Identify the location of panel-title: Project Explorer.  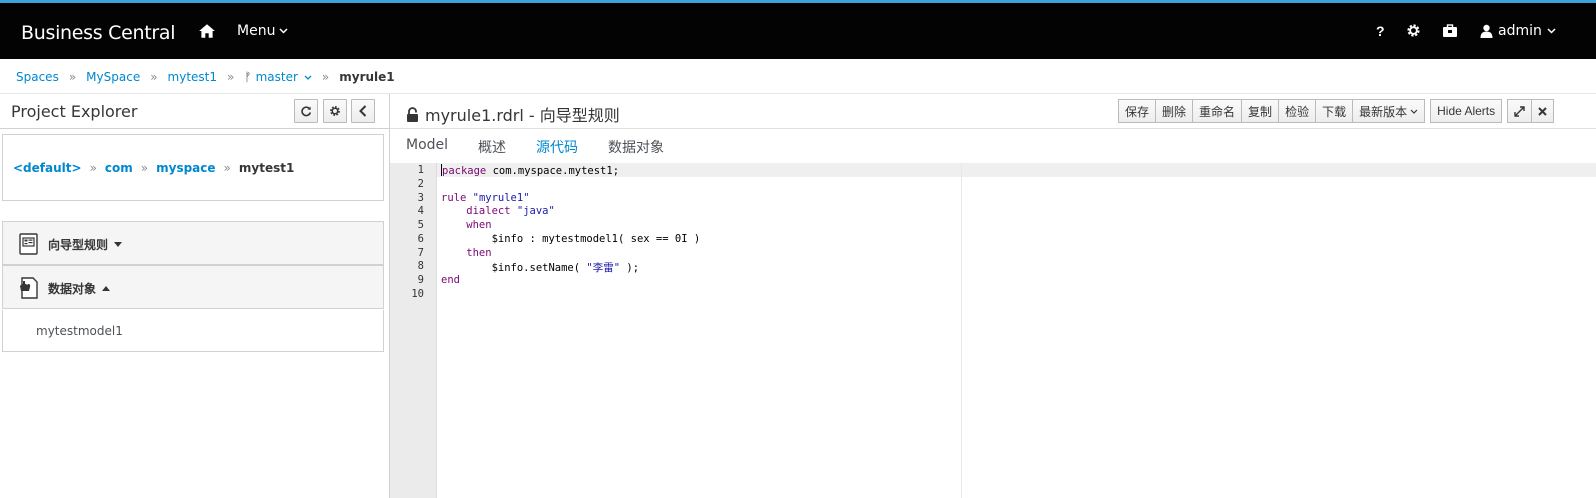
(74, 111).